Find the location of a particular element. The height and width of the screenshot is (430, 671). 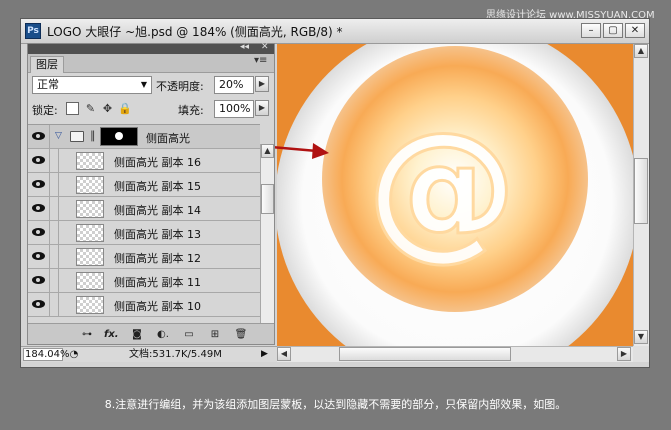

lock-label: 锁定: is located at coordinates (45, 110).